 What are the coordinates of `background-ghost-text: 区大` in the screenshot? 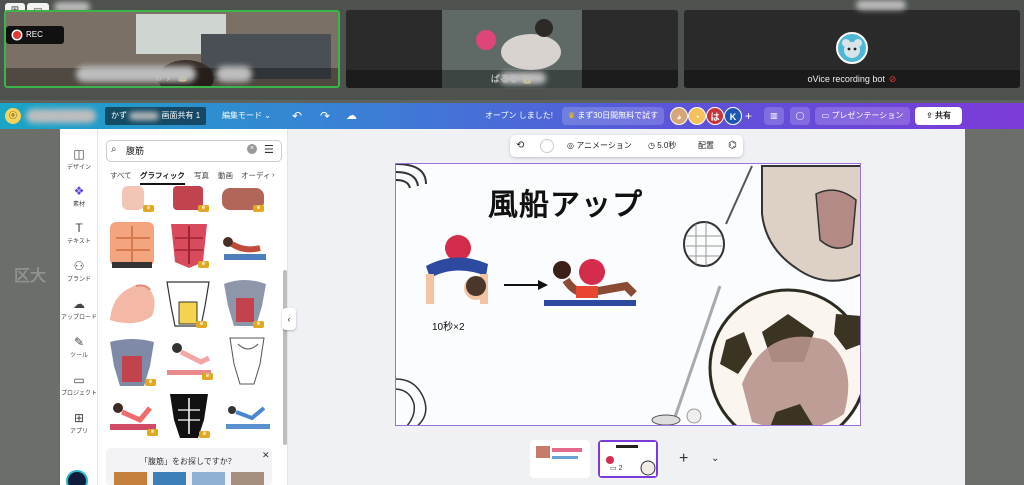 It's located at (30, 276).